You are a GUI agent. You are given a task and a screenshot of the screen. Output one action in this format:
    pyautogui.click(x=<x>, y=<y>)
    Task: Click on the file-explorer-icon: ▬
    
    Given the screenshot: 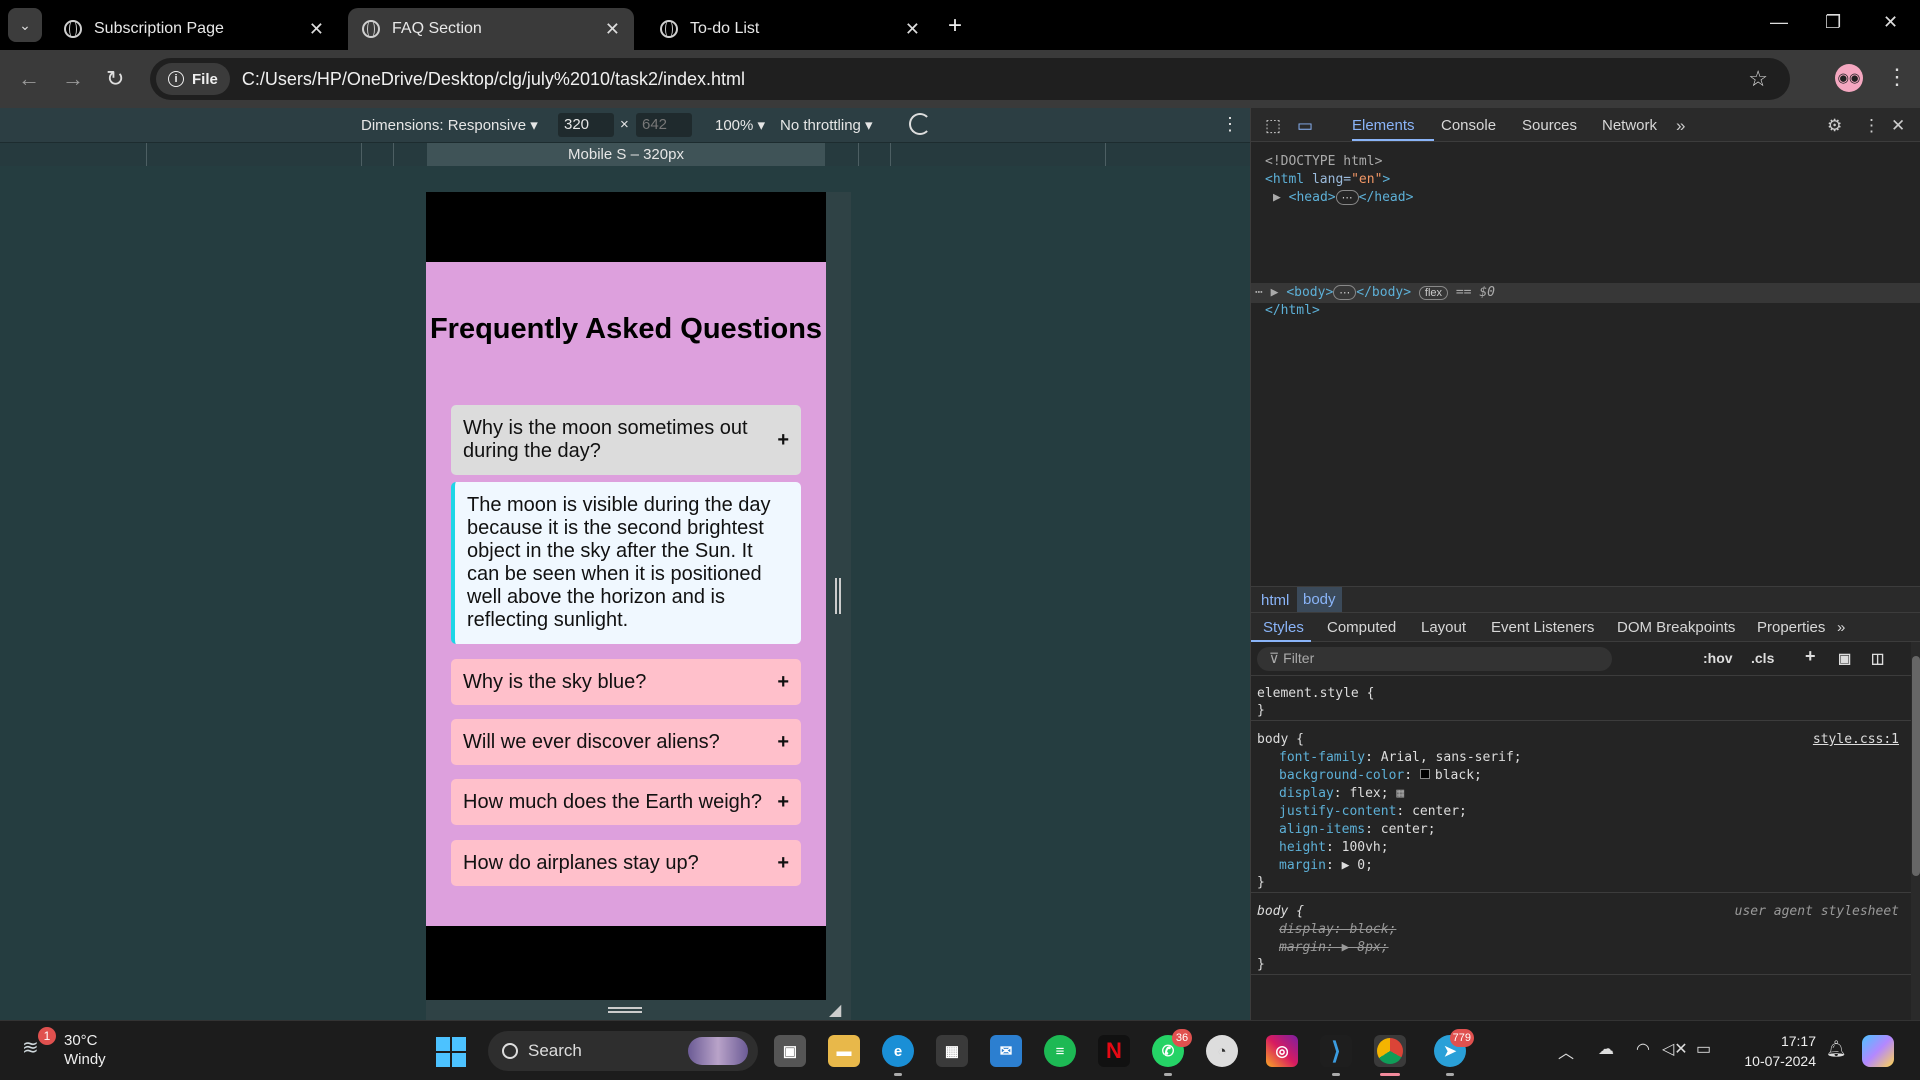 What is the action you would take?
    pyautogui.click(x=844, y=1051)
    